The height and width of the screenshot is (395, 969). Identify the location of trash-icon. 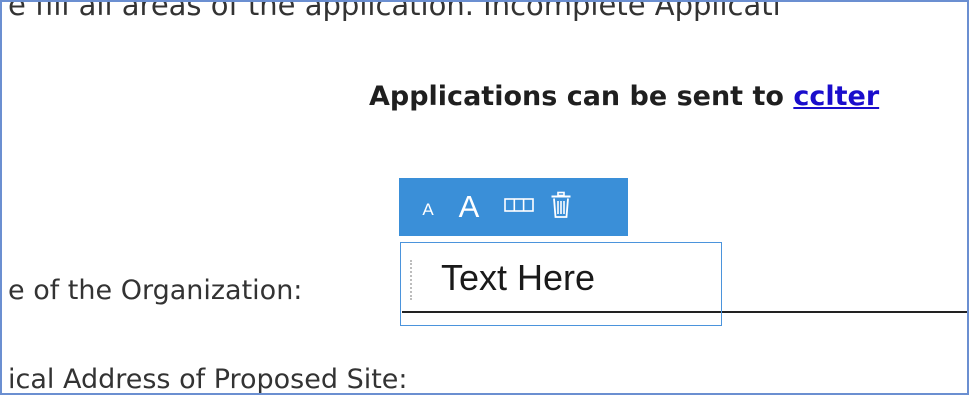
(561, 207).